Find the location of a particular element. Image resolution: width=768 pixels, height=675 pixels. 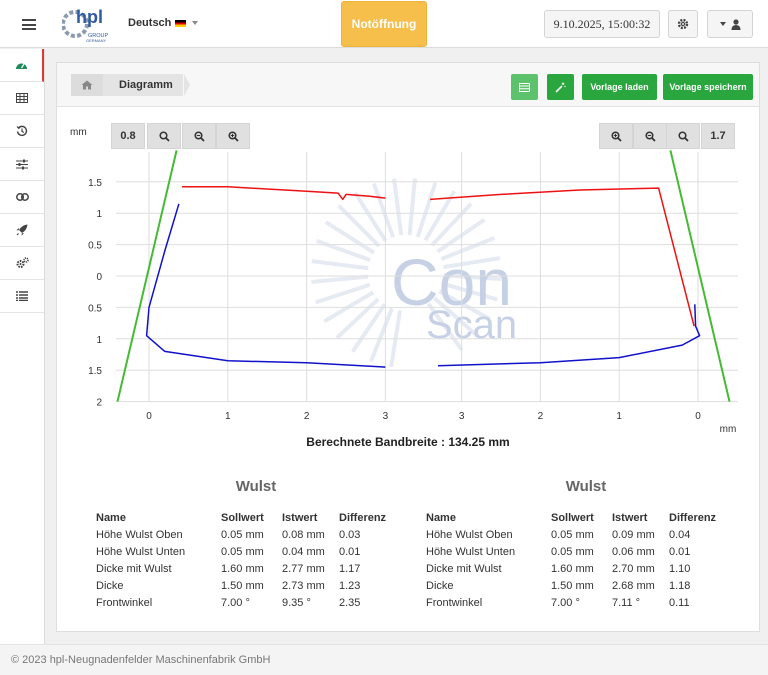

german-flag-icon is located at coordinates (181, 23).